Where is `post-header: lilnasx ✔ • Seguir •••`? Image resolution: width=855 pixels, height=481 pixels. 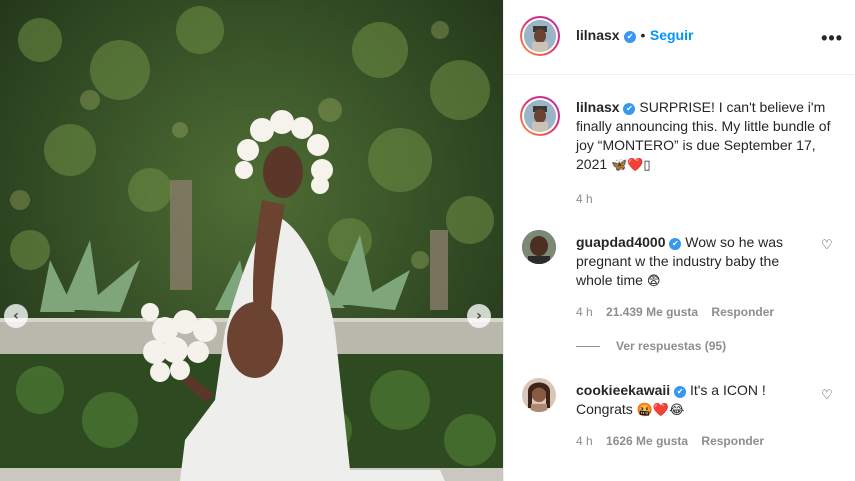
post-header: lilnasx ✔ • Seguir ••• is located at coordinates (679, 37).